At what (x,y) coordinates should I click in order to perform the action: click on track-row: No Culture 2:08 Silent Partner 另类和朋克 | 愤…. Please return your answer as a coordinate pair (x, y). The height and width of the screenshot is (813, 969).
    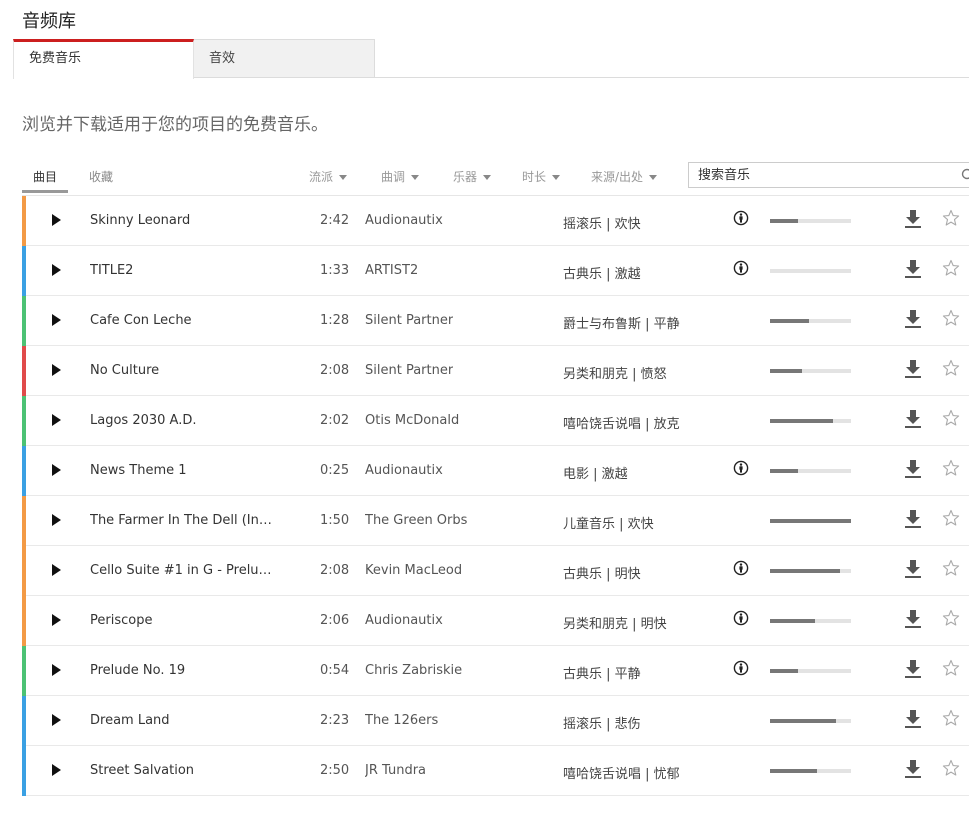
    Looking at the image, I should click on (495, 371).